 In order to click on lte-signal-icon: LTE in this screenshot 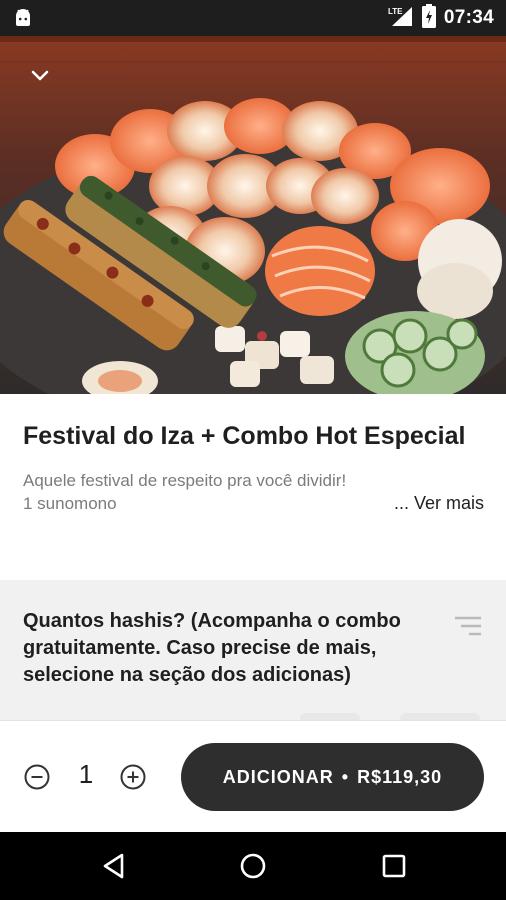, I will do `click(401, 18)`.